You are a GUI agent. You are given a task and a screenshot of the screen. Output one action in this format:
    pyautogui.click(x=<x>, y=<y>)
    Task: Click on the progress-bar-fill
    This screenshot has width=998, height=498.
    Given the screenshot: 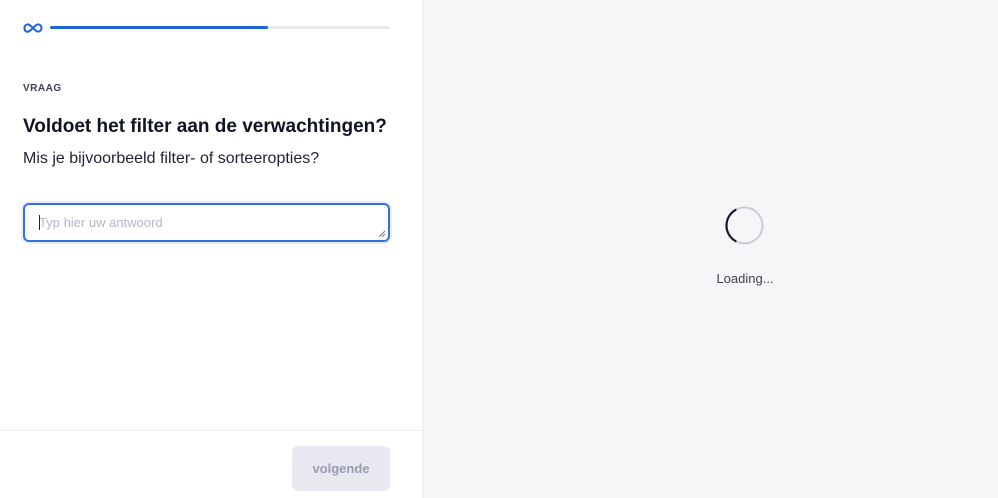 What is the action you would take?
    pyautogui.click(x=159, y=27)
    